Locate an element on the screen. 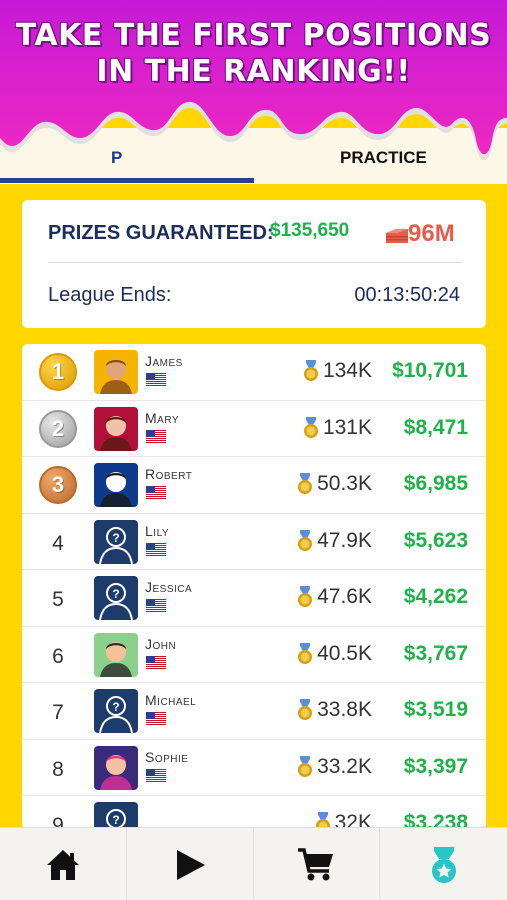  rank-number: 5 is located at coordinates (58, 599).